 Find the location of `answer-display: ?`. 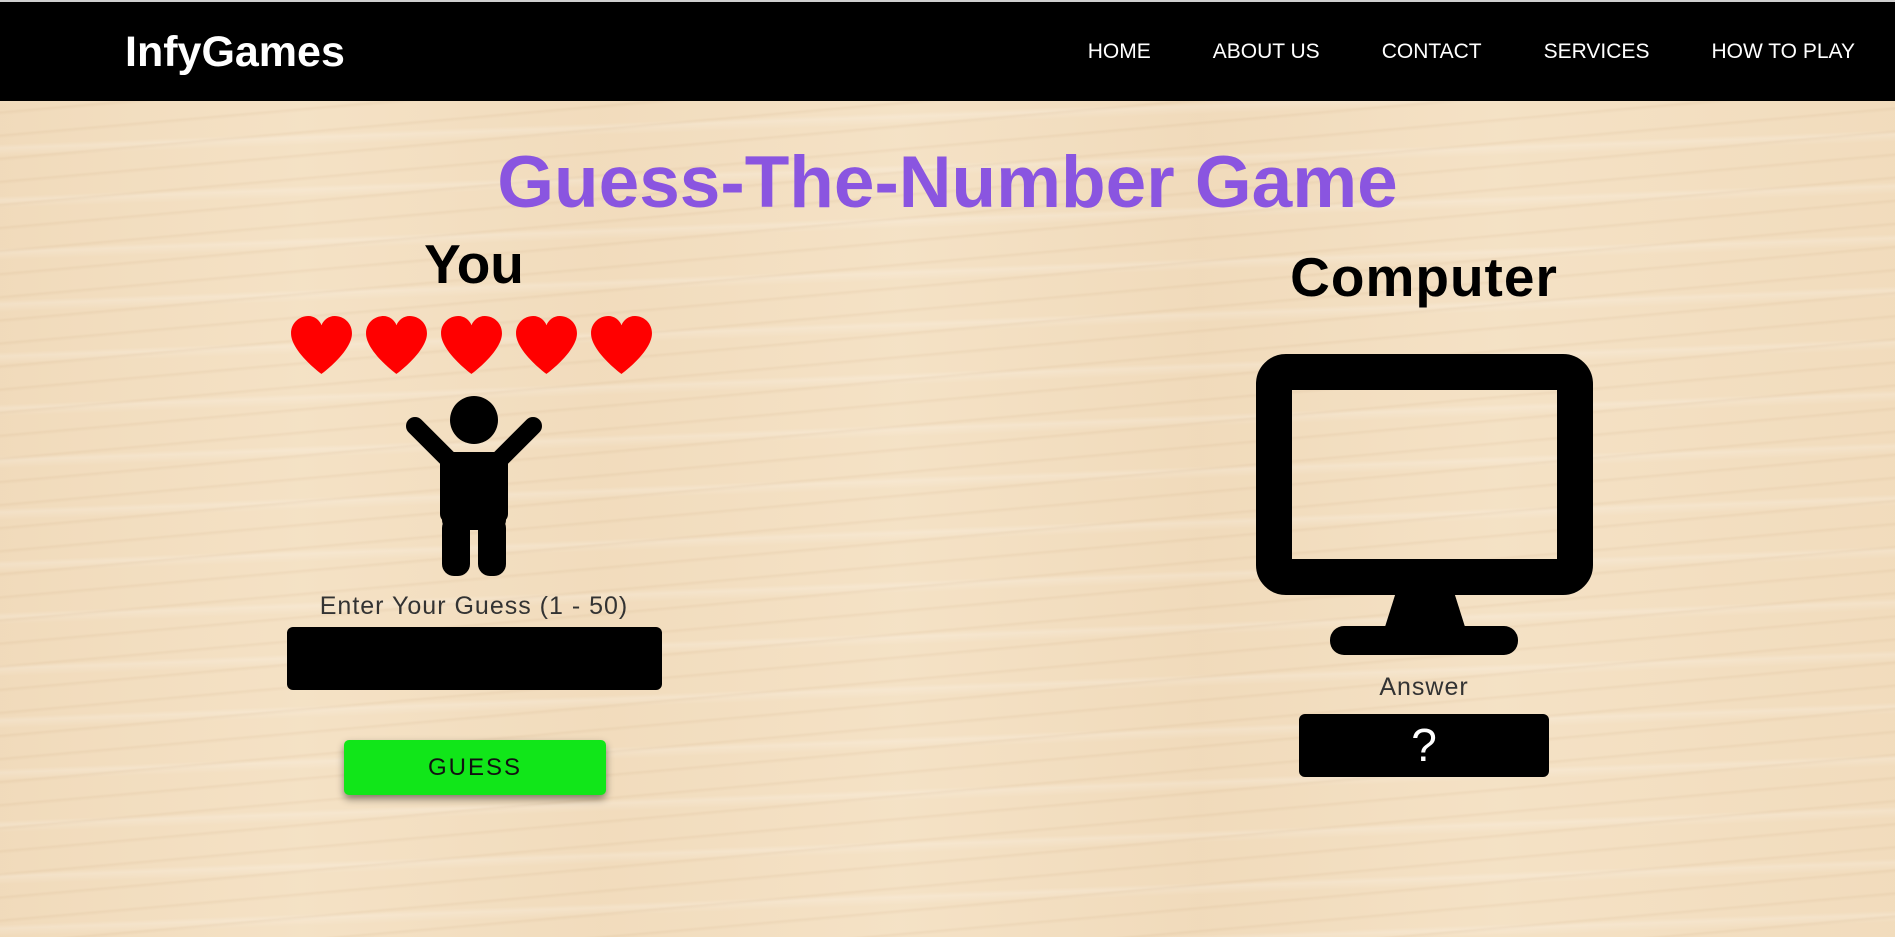

answer-display: ? is located at coordinates (1424, 745).